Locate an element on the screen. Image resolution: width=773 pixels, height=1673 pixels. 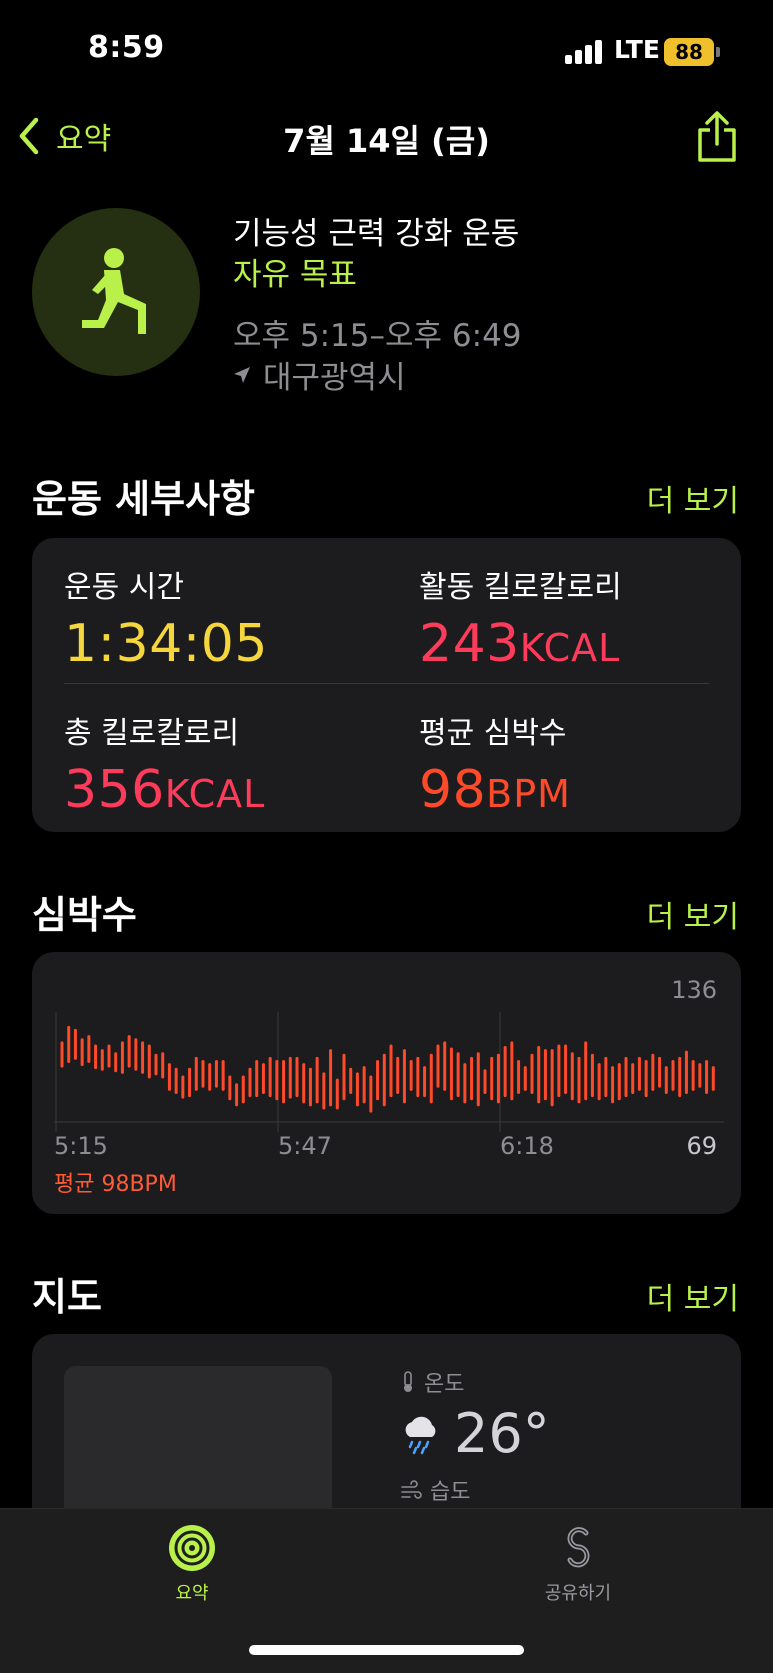
map-card: 온도 26° 습도 is located at coordinates (386, 1440).